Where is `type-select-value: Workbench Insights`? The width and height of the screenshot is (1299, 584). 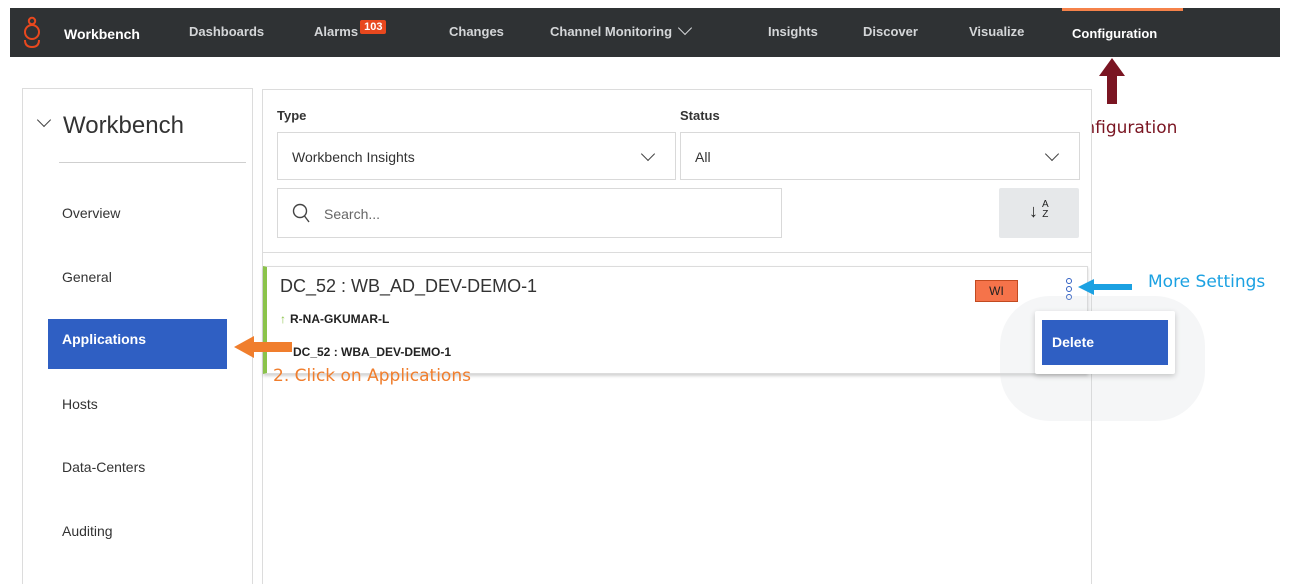 type-select-value: Workbench Insights is located at coordinates (353, 157).